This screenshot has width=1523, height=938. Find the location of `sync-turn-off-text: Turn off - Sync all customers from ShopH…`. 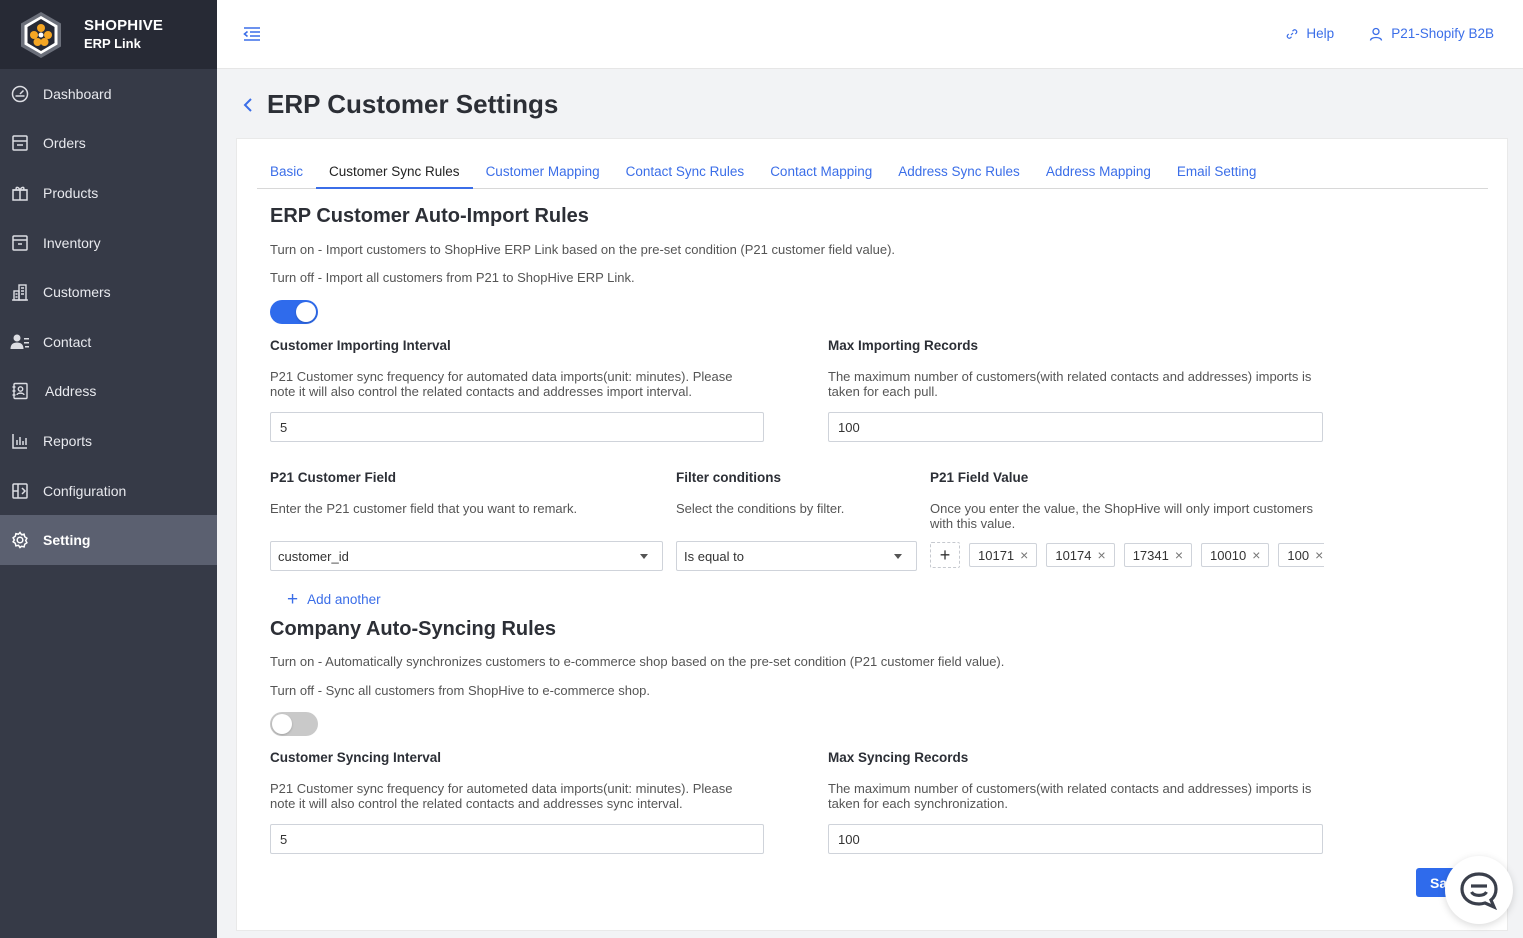

sync-turn-off-text: Turn off - Sync all customers from ShopH… is located at coordinates (460, 690).